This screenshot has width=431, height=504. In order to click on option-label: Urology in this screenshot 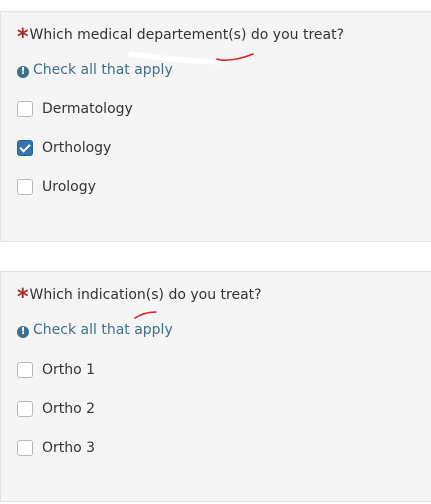, I will do `click(69, 187)`.